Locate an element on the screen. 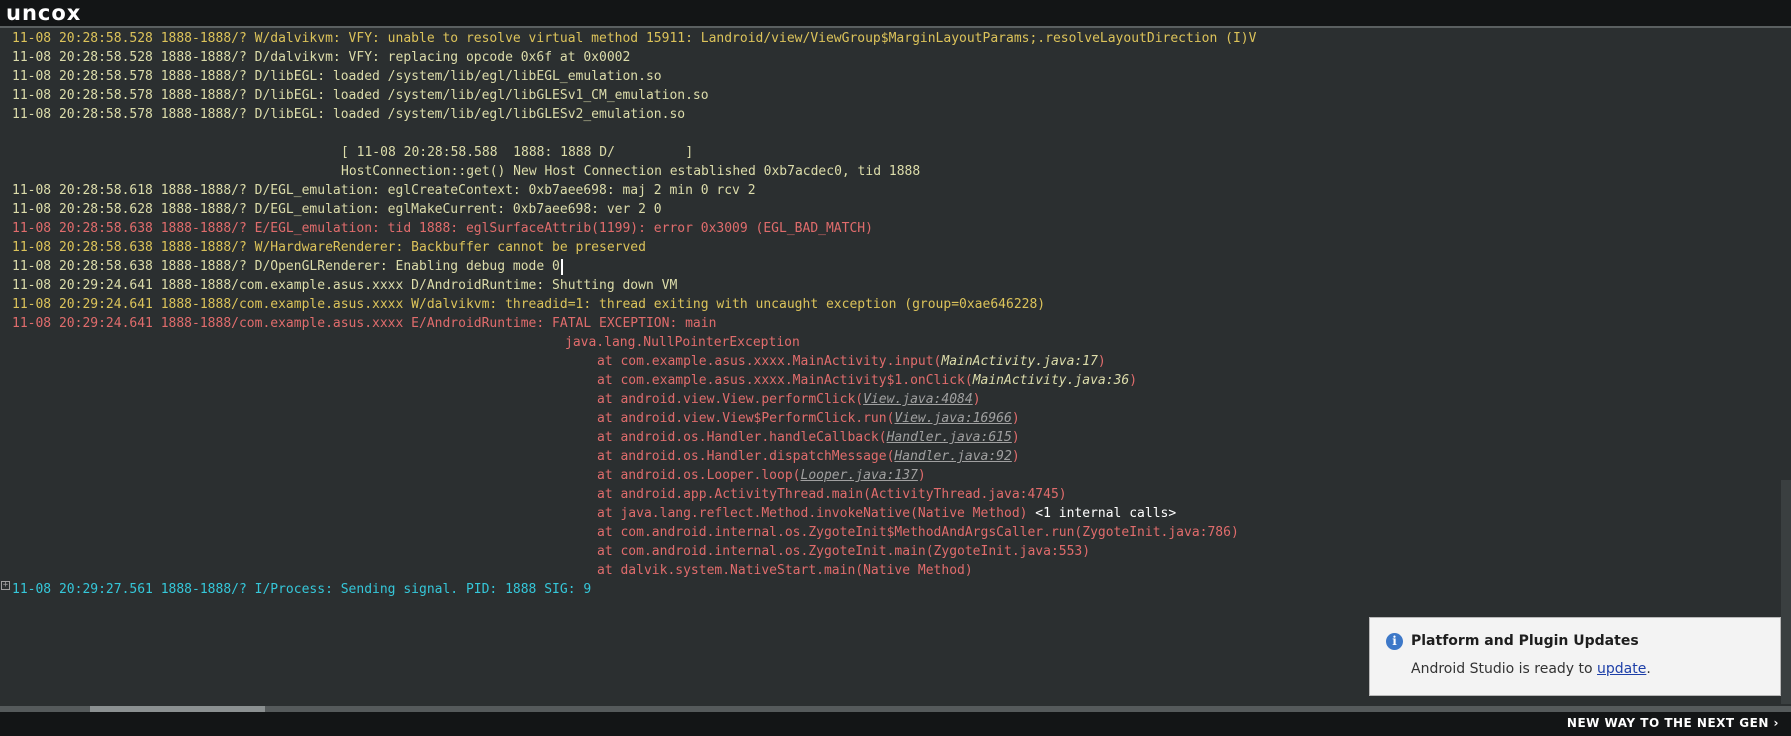  source-link: MainActivity.java:36 is located at coordinates (1051, 380).